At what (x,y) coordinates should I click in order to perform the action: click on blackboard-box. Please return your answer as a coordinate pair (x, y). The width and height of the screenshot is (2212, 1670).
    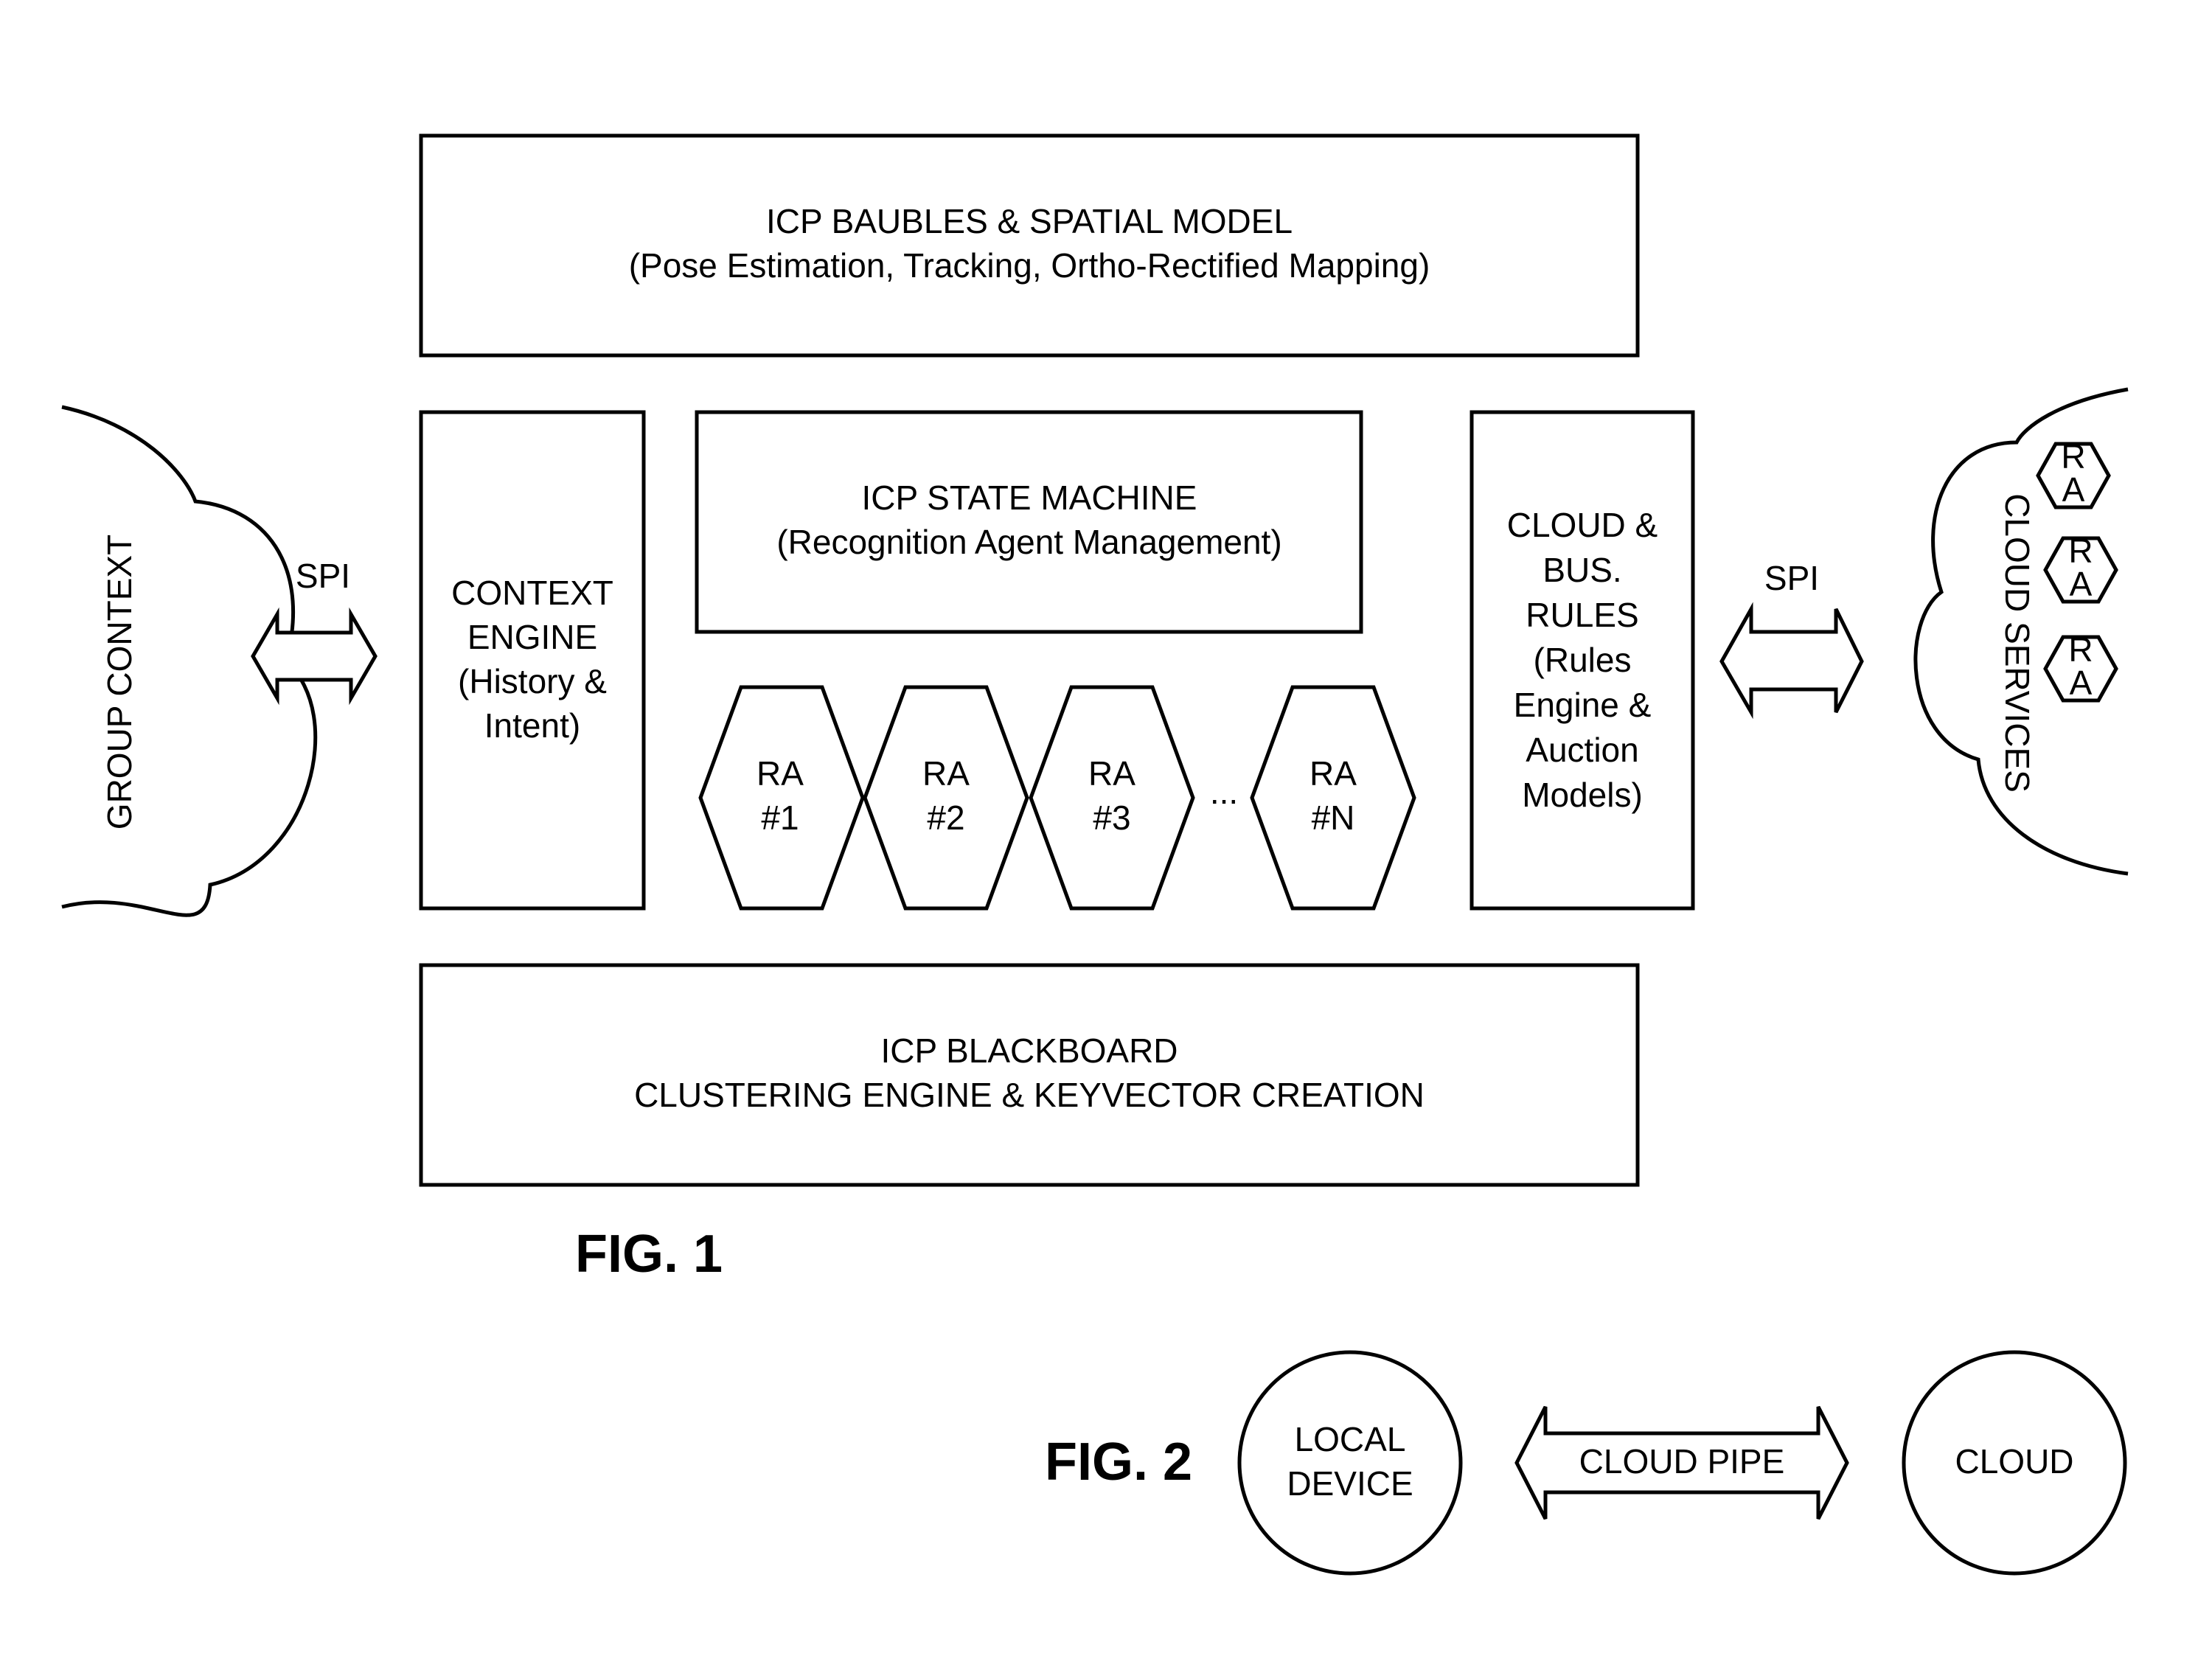
    Looking at the image, I should click on (1029, 1075).